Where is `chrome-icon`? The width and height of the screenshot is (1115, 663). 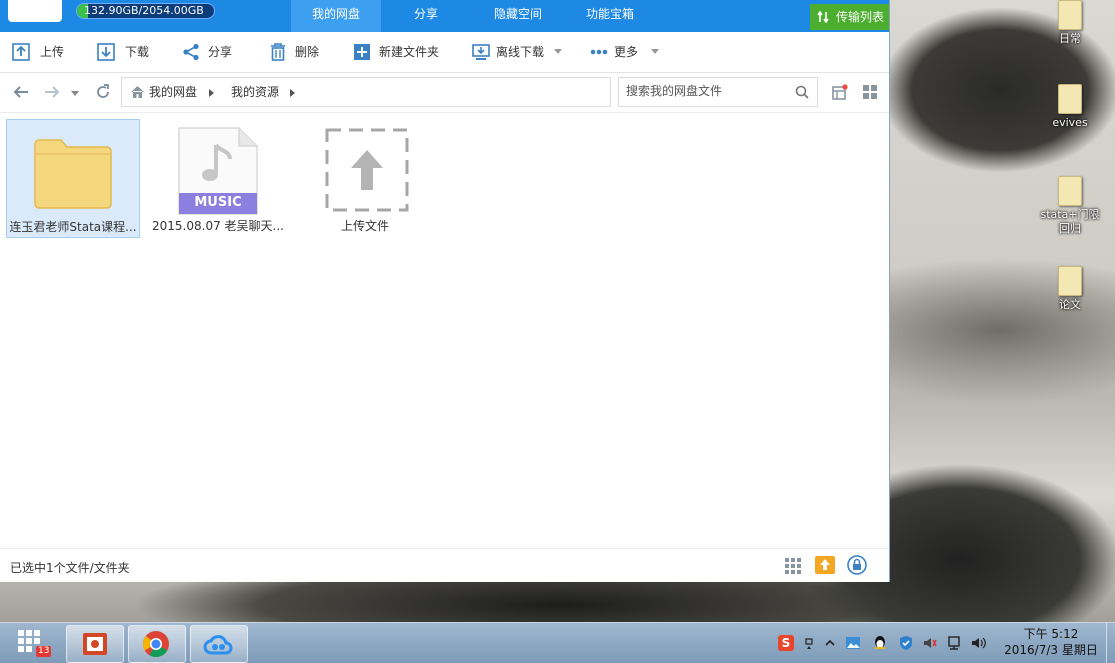
chrome-icon is located at coordinates (155, 644).